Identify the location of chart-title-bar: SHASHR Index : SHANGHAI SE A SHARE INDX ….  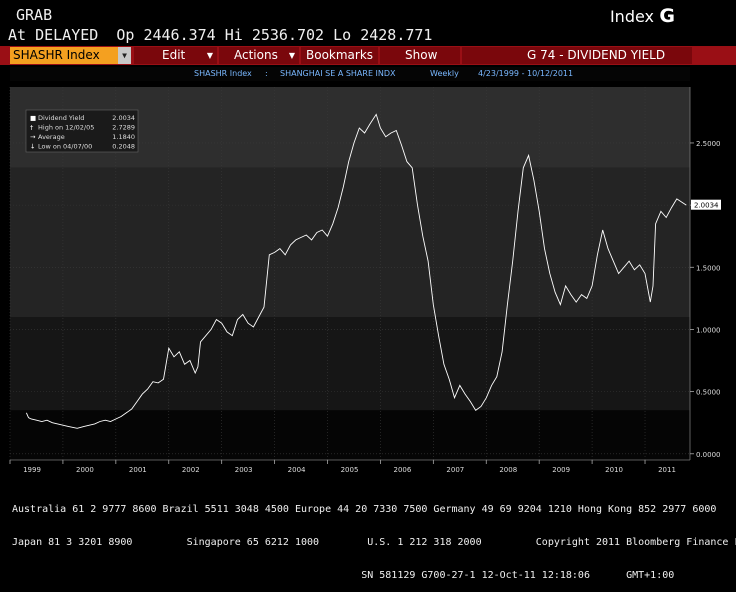
(350, 74).